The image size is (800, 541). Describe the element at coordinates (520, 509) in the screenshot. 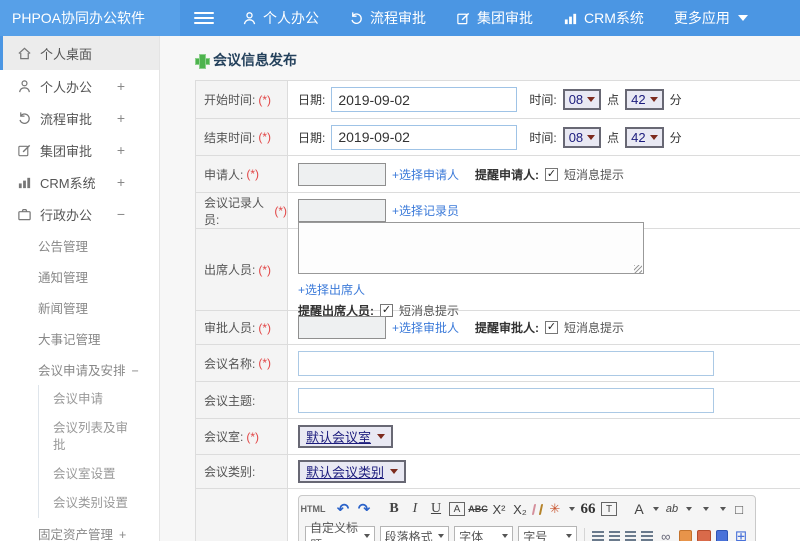

I see `subscript-button: X₂` at that location.